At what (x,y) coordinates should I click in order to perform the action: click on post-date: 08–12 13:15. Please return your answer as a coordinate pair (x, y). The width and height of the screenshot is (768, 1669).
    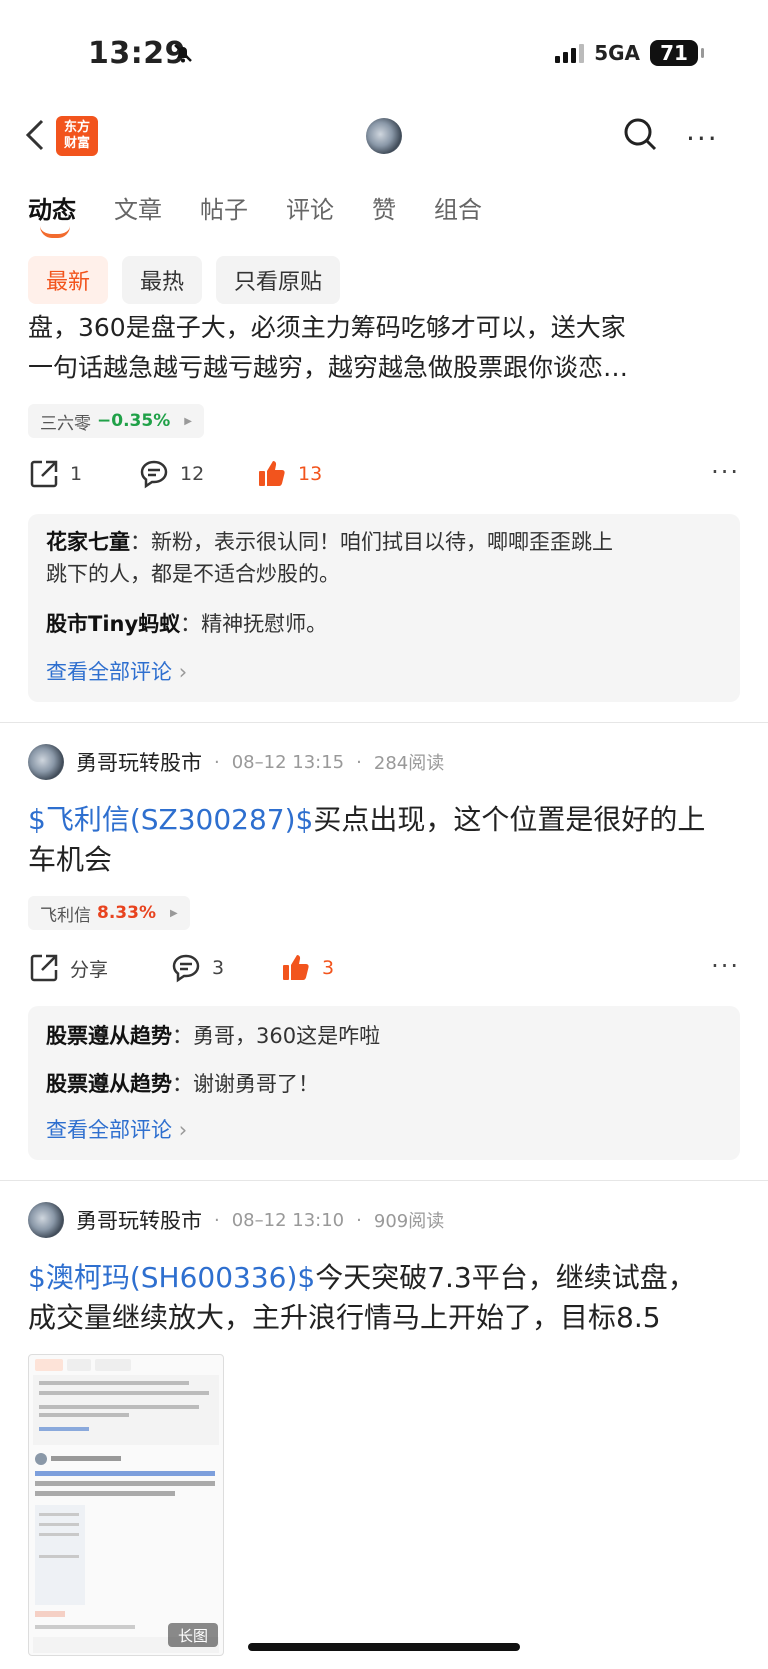
    Looking at the image, I should click on (288, 762).